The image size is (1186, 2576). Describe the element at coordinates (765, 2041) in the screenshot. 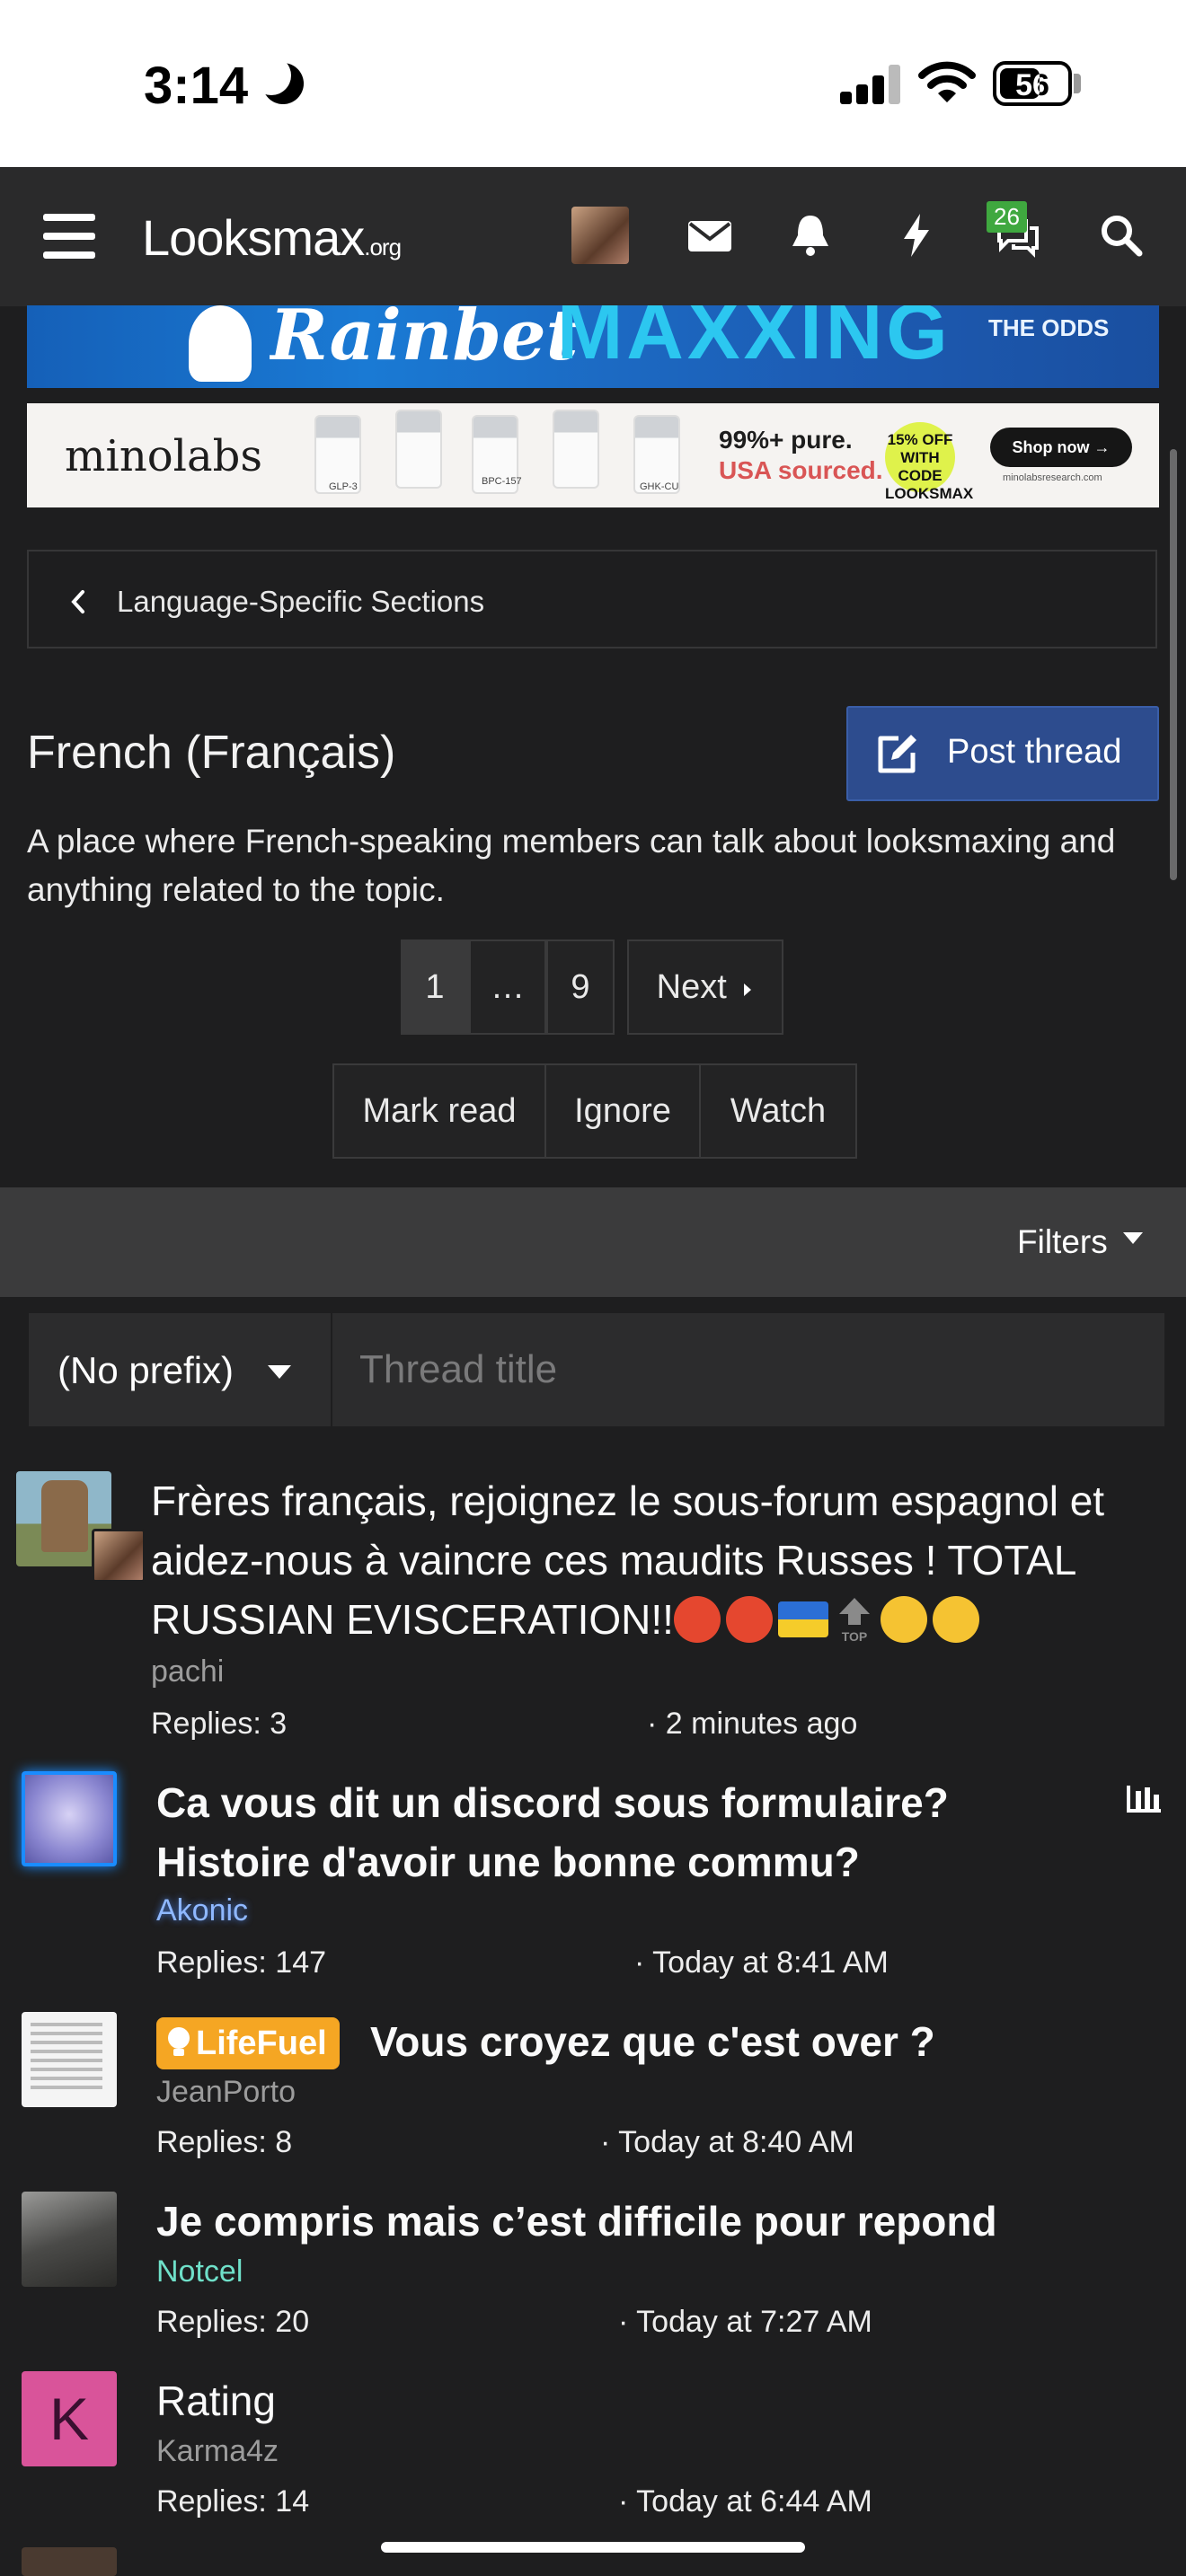

I see `thread-title: Vous croyez que c'est over ?` at that location.